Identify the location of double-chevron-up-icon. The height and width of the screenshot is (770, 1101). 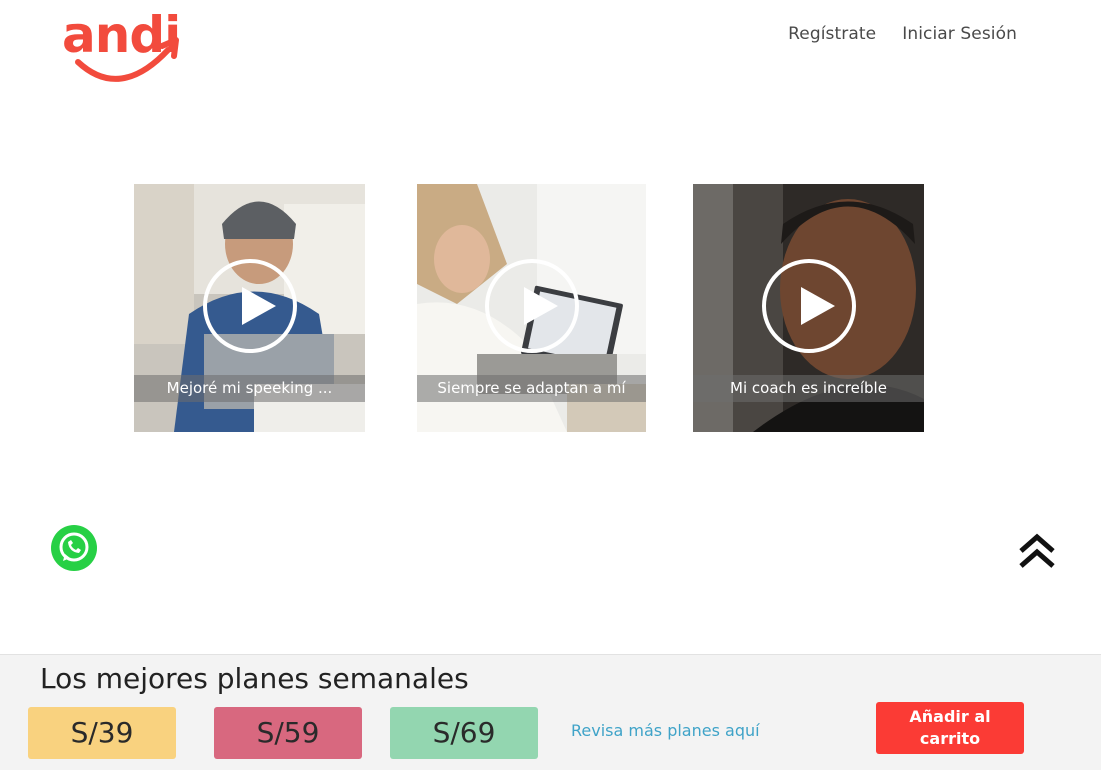
(1037, 552).